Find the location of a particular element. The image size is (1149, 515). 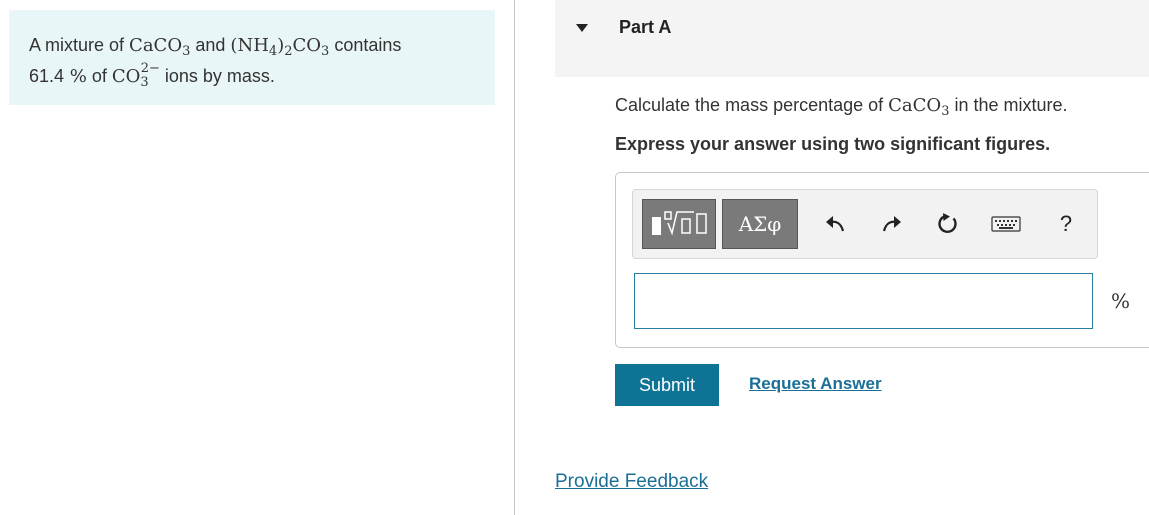

redo-button is located at coordinates (892, 224).